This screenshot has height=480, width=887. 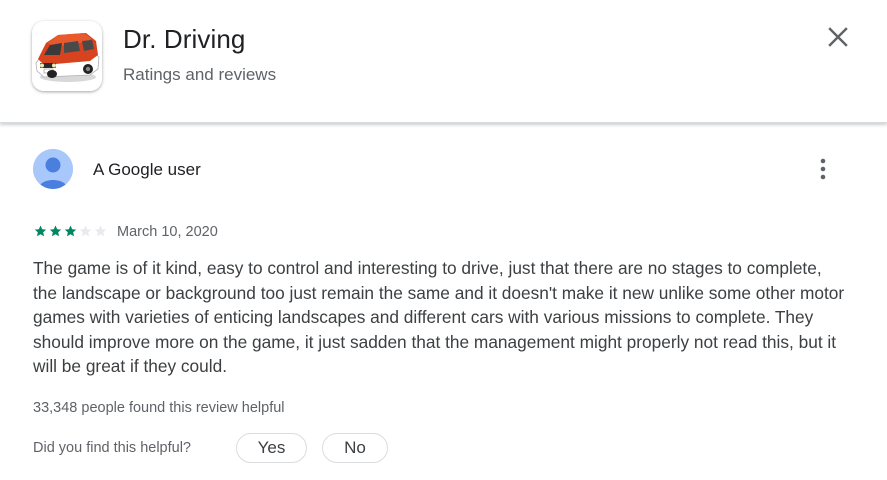 What do you see at coordinates (147, 169) in the screenshot?
I see `reviewer-name: A Google user` at bounding box center [147, 169].